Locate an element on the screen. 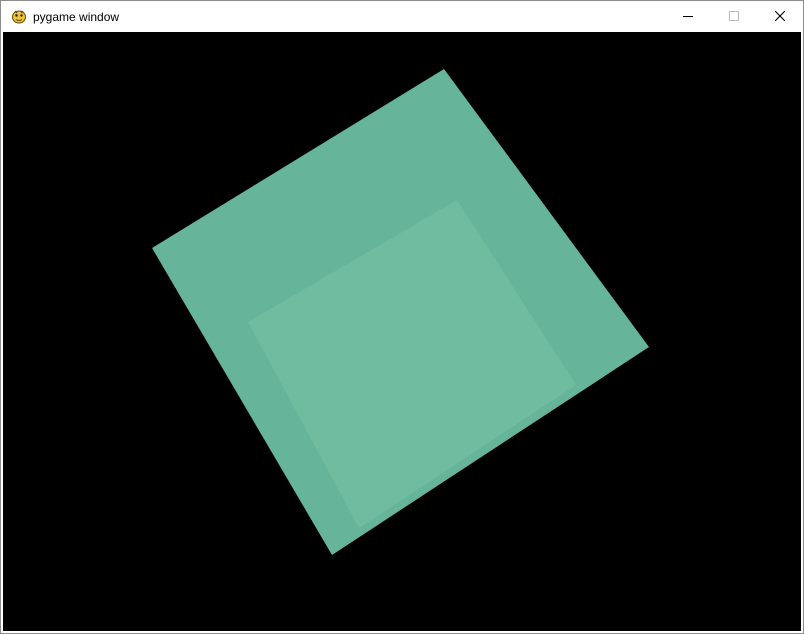 The height and width of the screenshot is (634, 804). minimize-icon is located at coordinates (688, 16).